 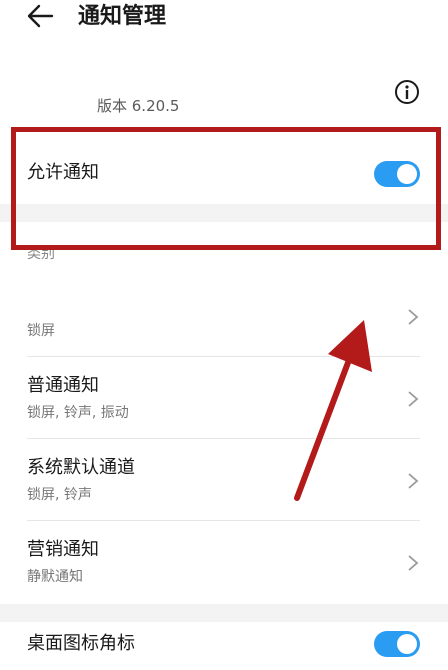 What do you see at coordinates (224, 647) in the screenshot?
I see `desktop-badge-row: 桌面图标角标` at bounding box center [224, 647].